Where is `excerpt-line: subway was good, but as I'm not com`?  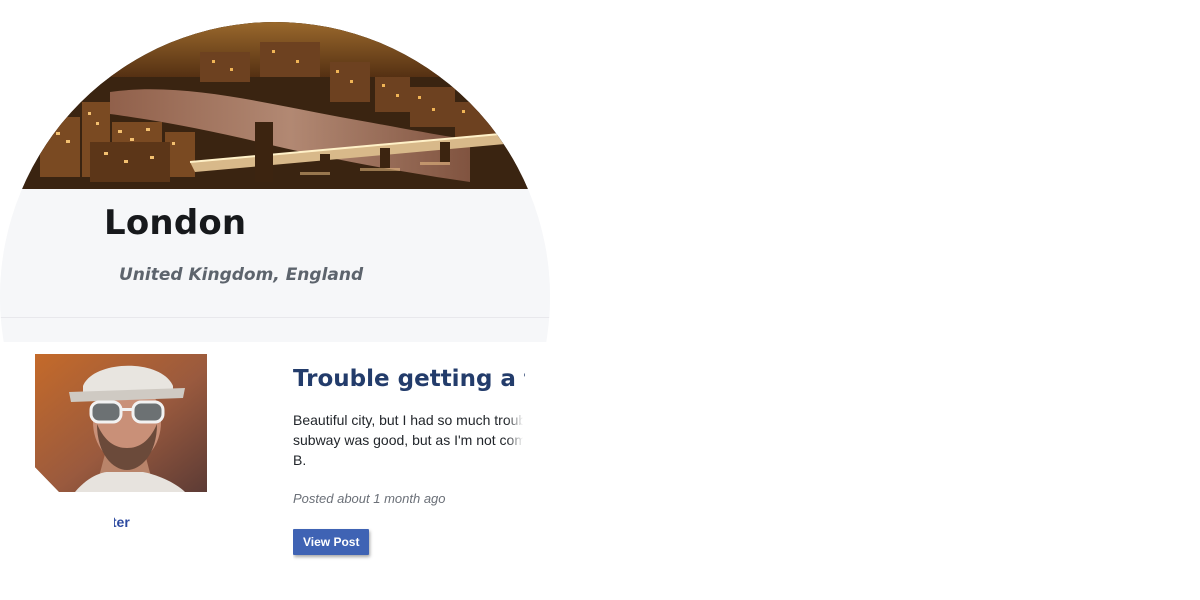
excerpt-line: subway was good, but as I'm not com is located at coordinates (409, 440).